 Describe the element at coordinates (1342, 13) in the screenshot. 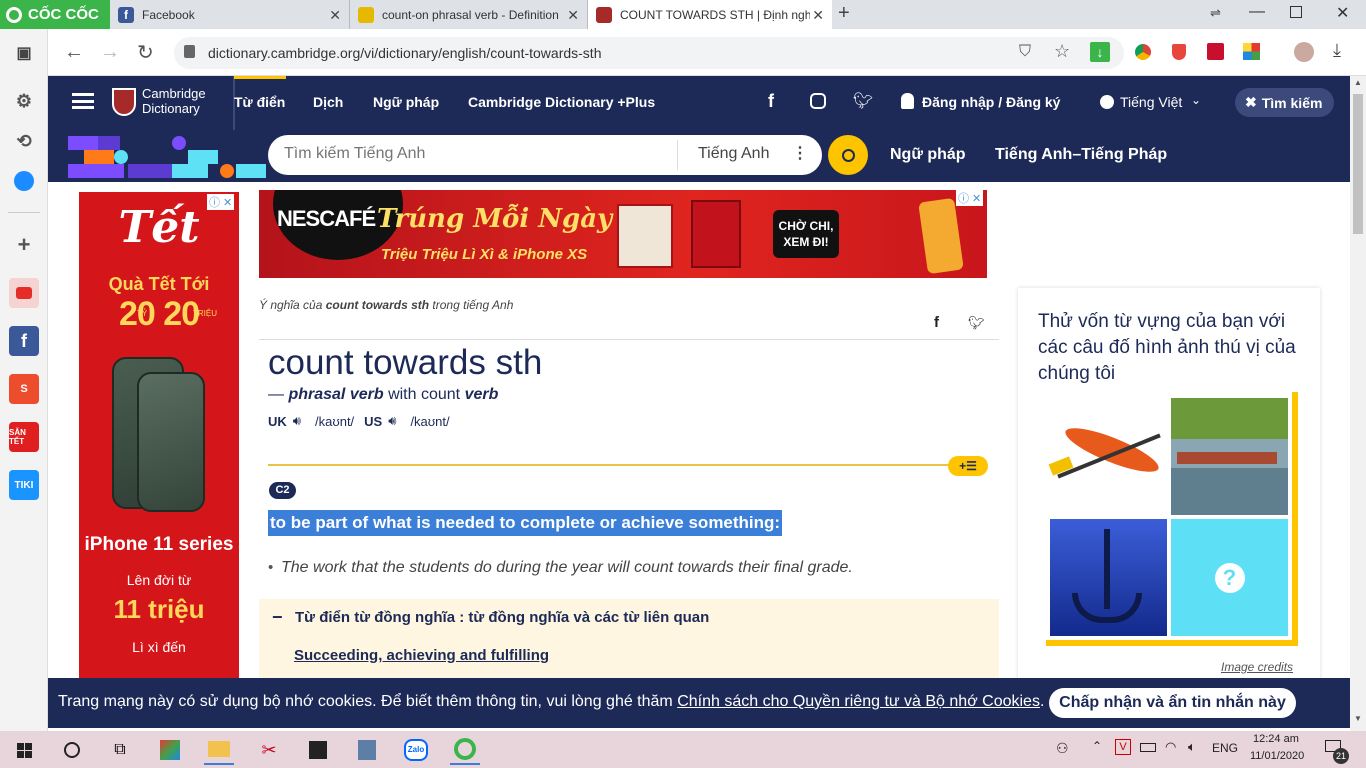

I see `close-window-button: ✕` at that location.